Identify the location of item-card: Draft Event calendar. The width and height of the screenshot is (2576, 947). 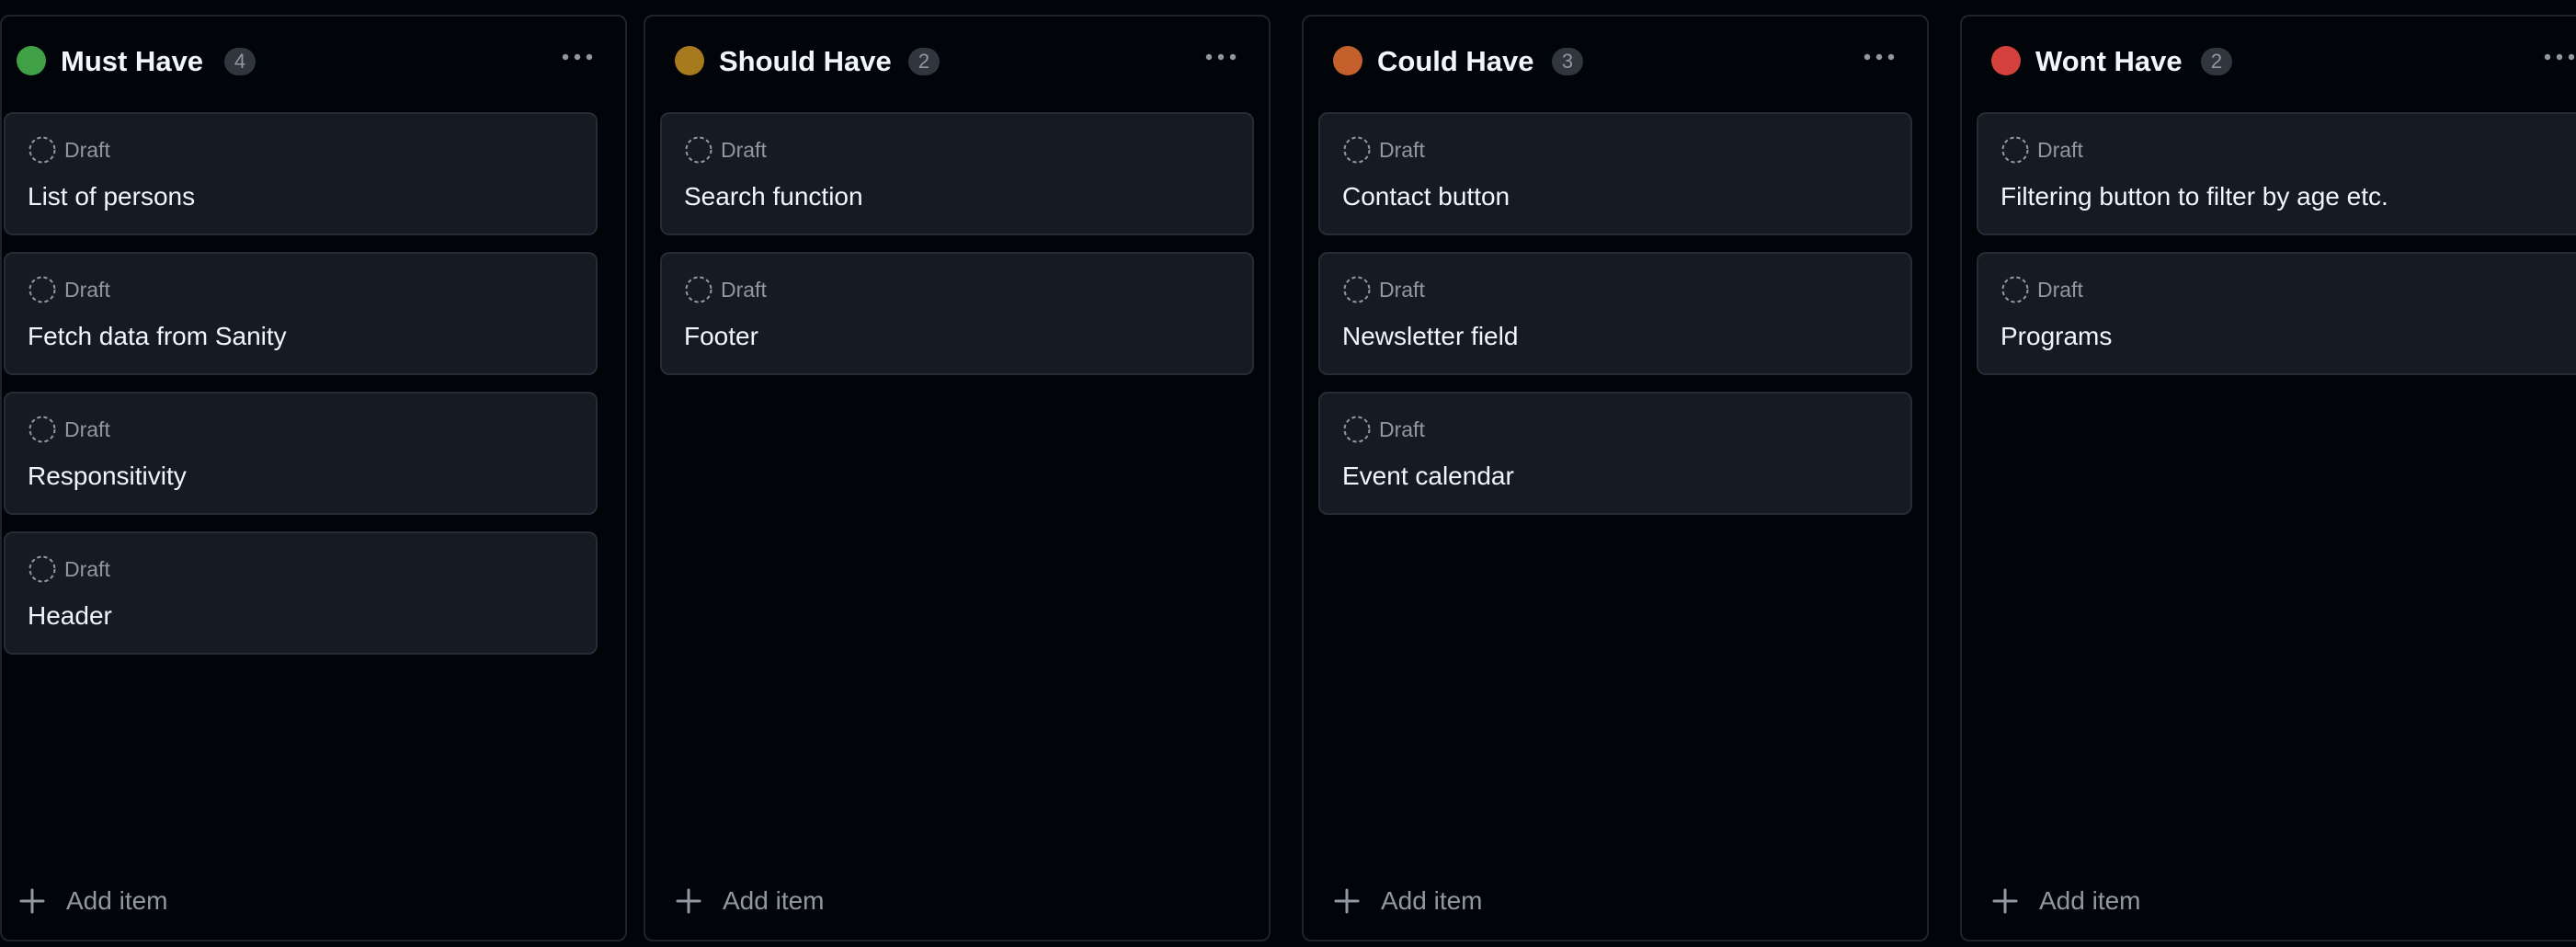
(1615, 454).